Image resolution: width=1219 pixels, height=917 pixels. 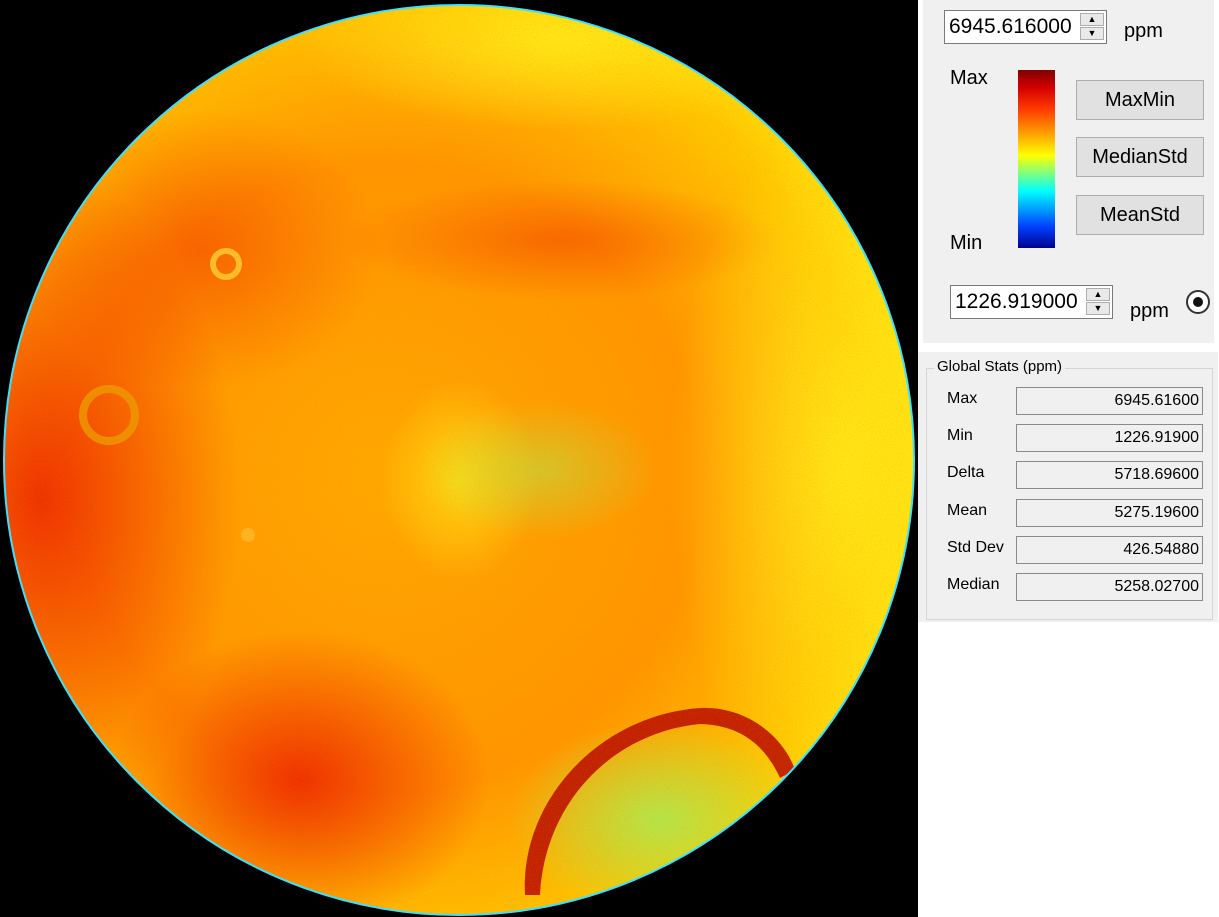 I want to click on stat-value: 5258.02700, so click(x=1109, y=587).